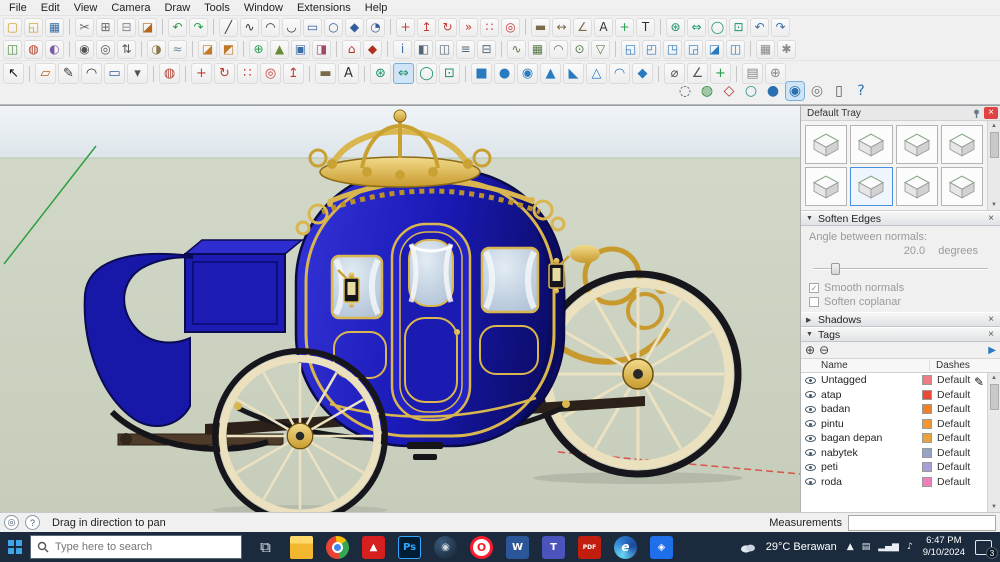  What do you see at coordinates (376, 8) in the screenshot?
I see `menu-item-help: Help` at bounding box center [376, 8].